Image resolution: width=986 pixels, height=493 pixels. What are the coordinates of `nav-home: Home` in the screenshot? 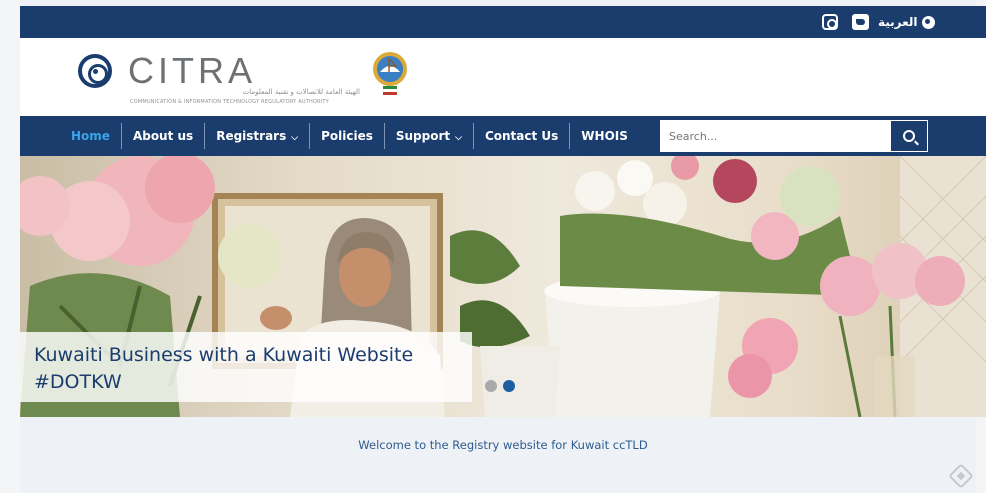 It's located at (91, 136).